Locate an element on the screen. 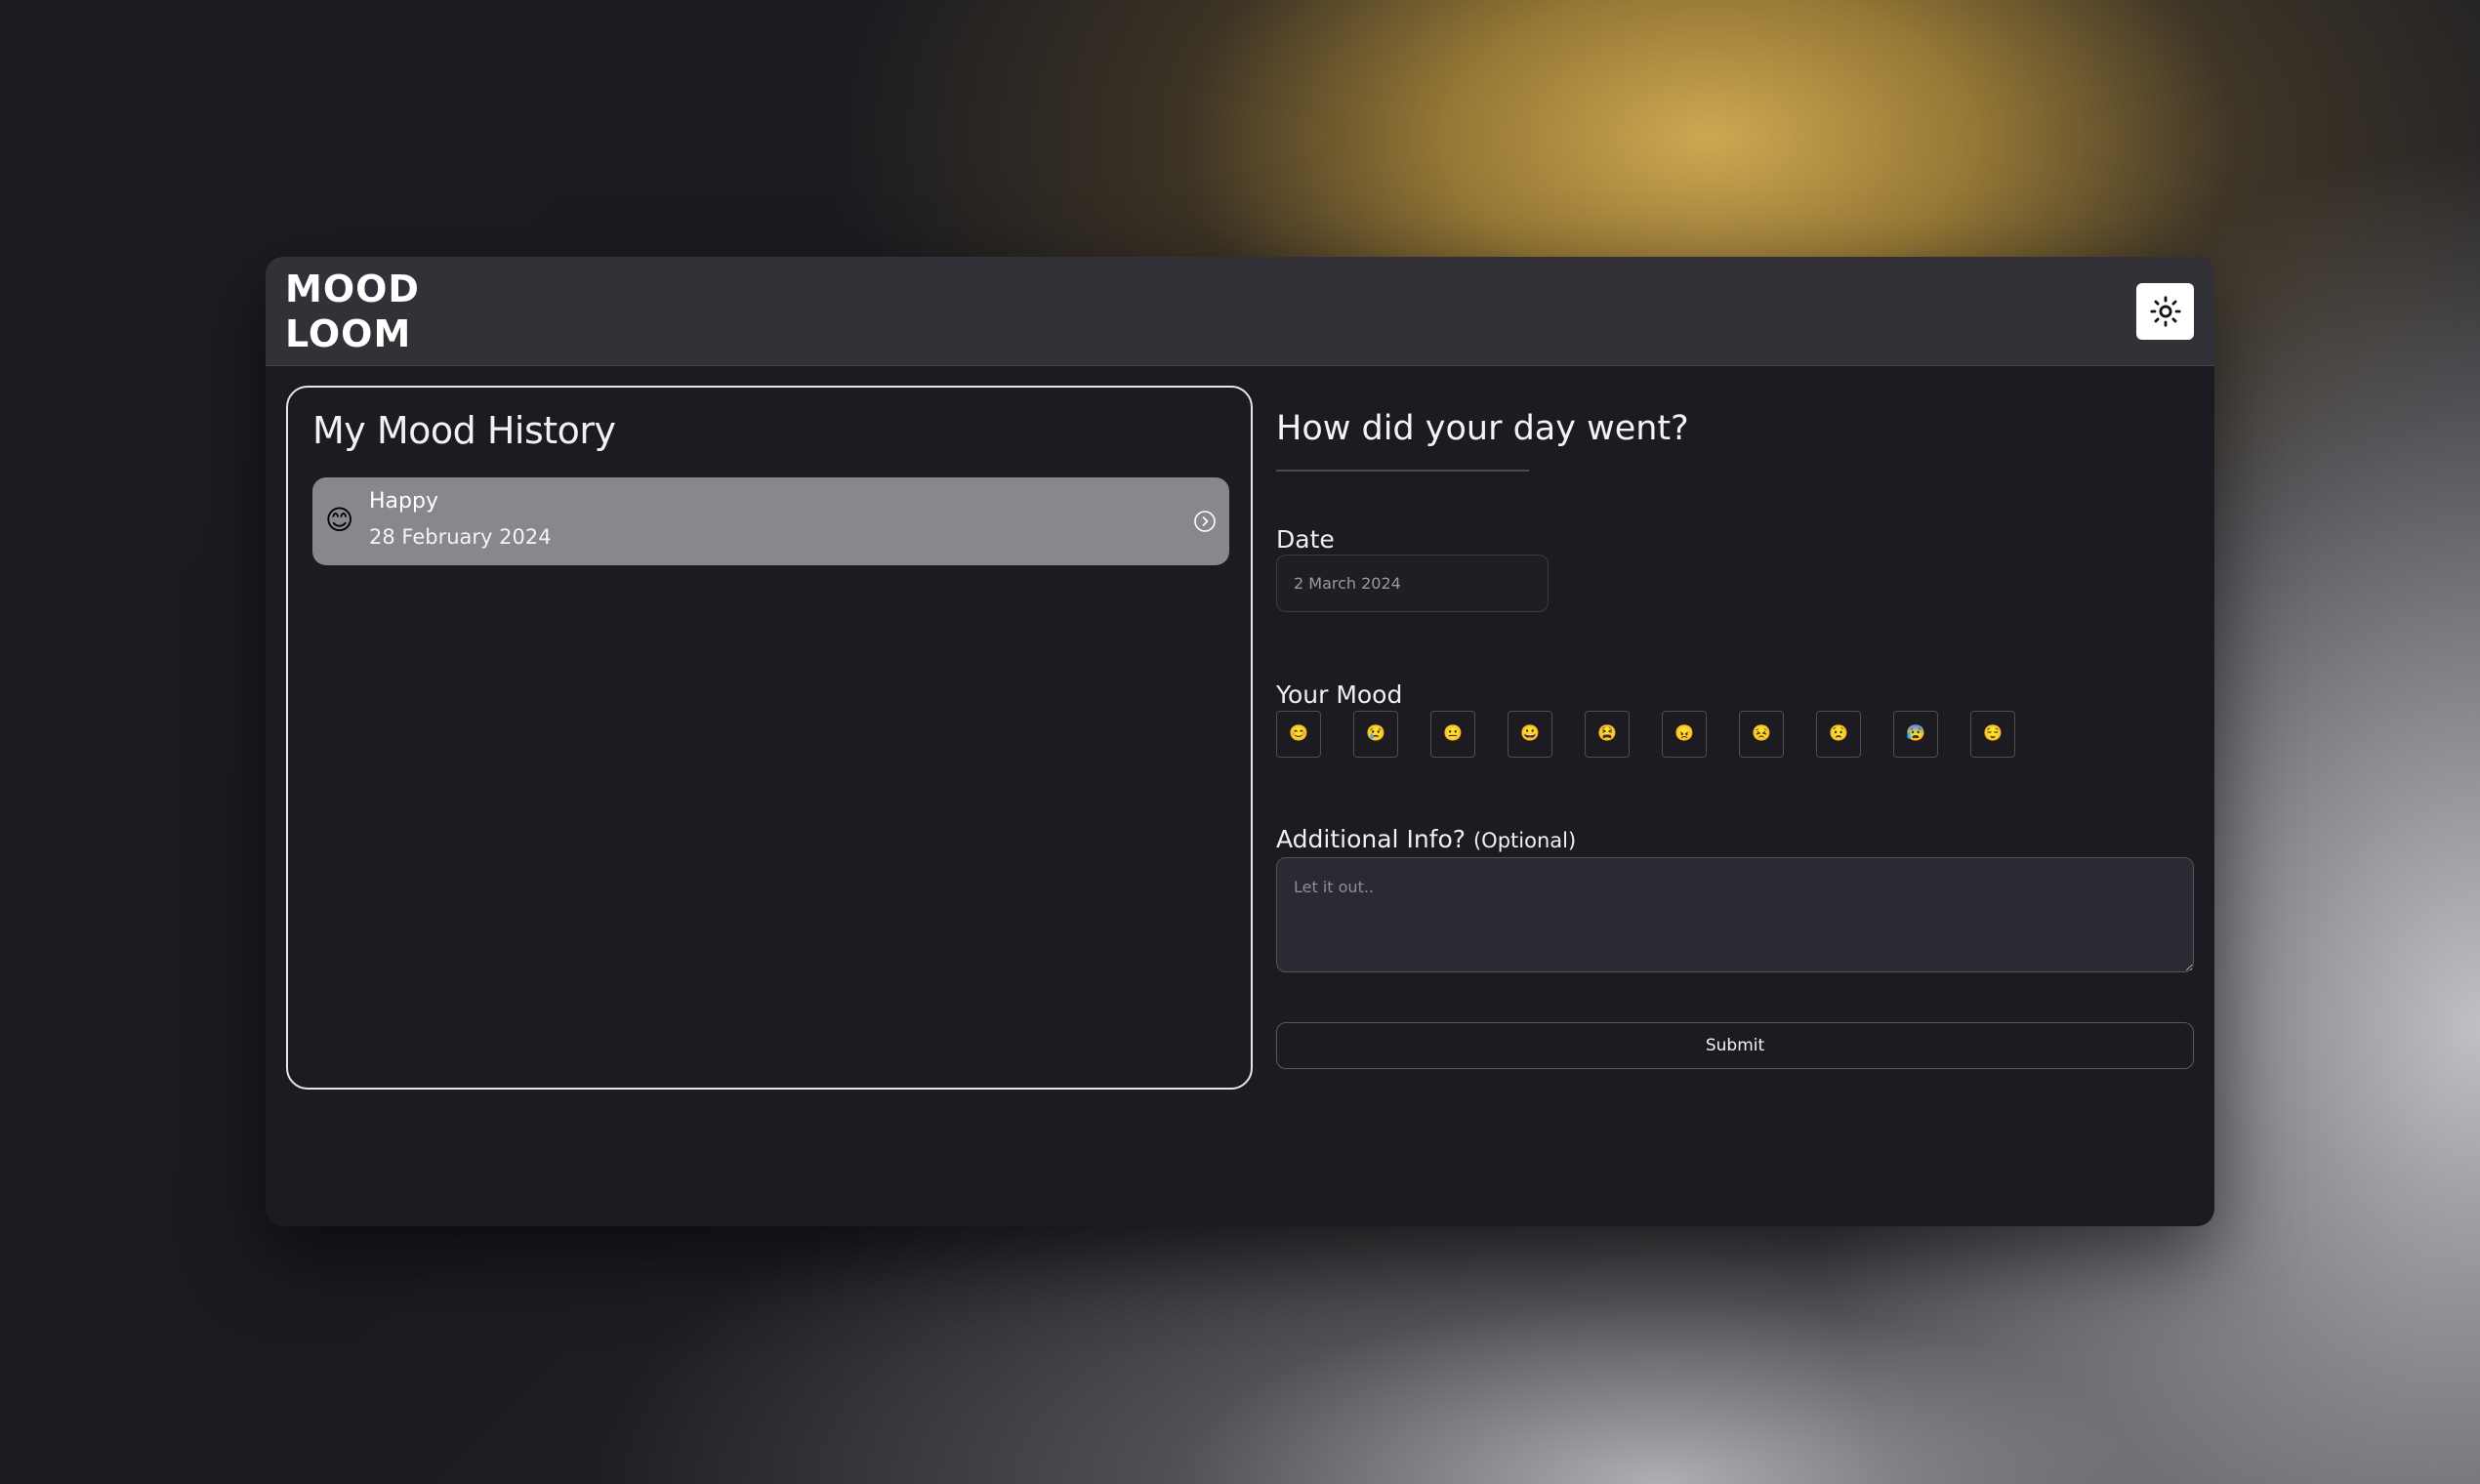 The width and height of the screenshot is (2480, 1484). history-item-mood: Happy is located at coordinates (403, 502).